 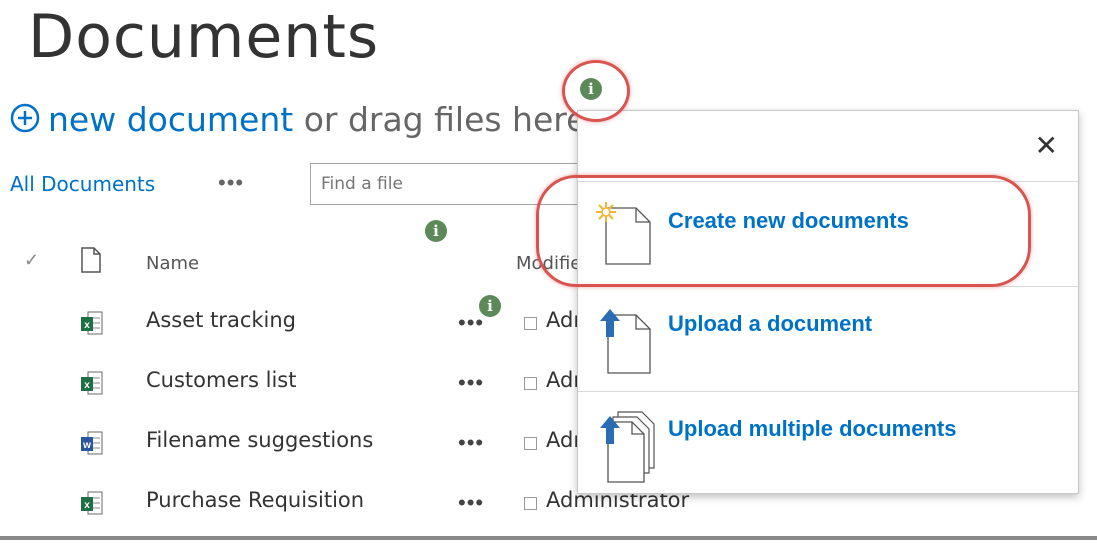 I want to click on drag-files-hint: or drag files here, so click(x=440, y=119).